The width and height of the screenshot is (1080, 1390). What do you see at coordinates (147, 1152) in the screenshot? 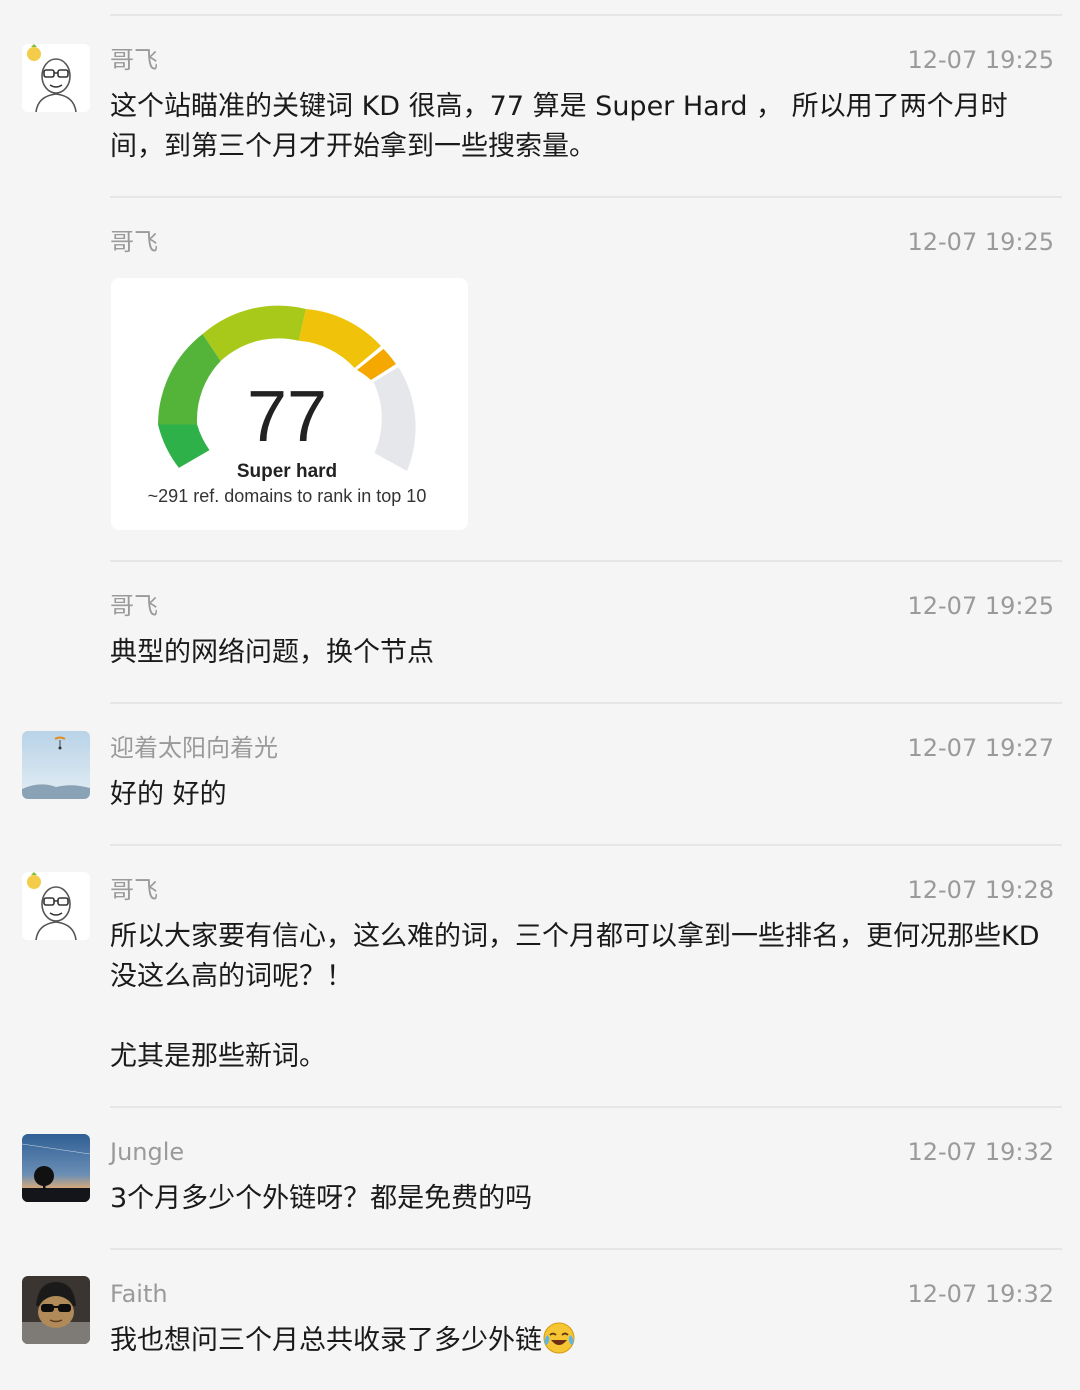
I see `sender-name: Jungle` at bounding box center [147, 1152].